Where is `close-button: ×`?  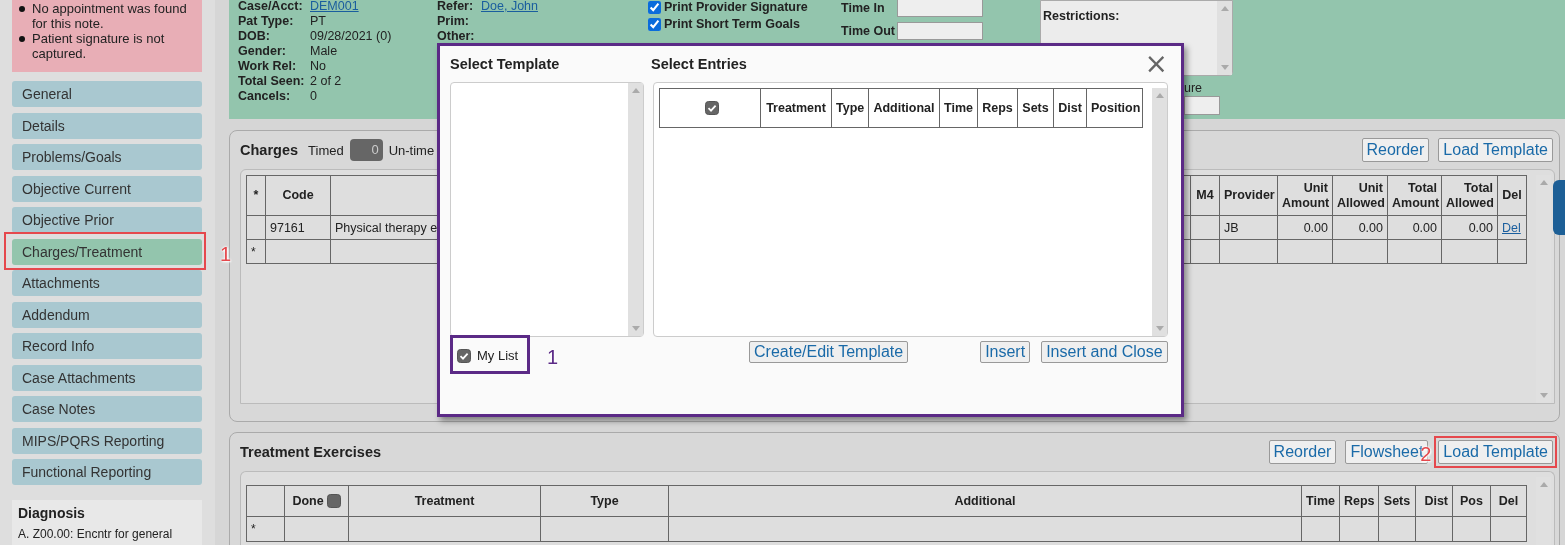 close-button: × is located at coordinates (1156, 64).